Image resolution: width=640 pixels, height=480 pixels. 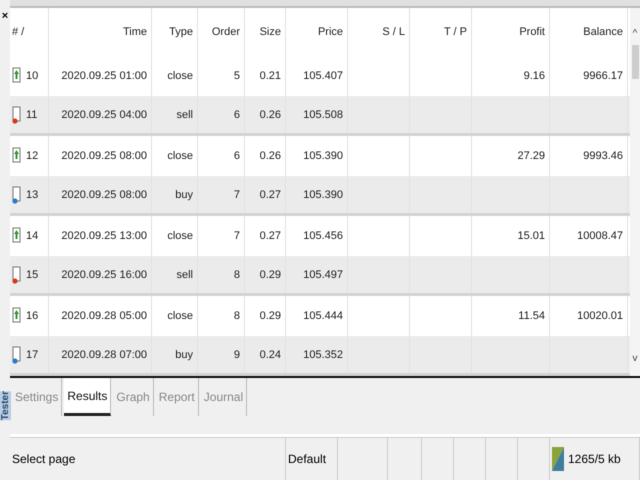 What do you see at coordinates (104, 114) in the screenshot?
I see `table-cell: 2020.09.25 04:00` at bounding box center [104, 114].